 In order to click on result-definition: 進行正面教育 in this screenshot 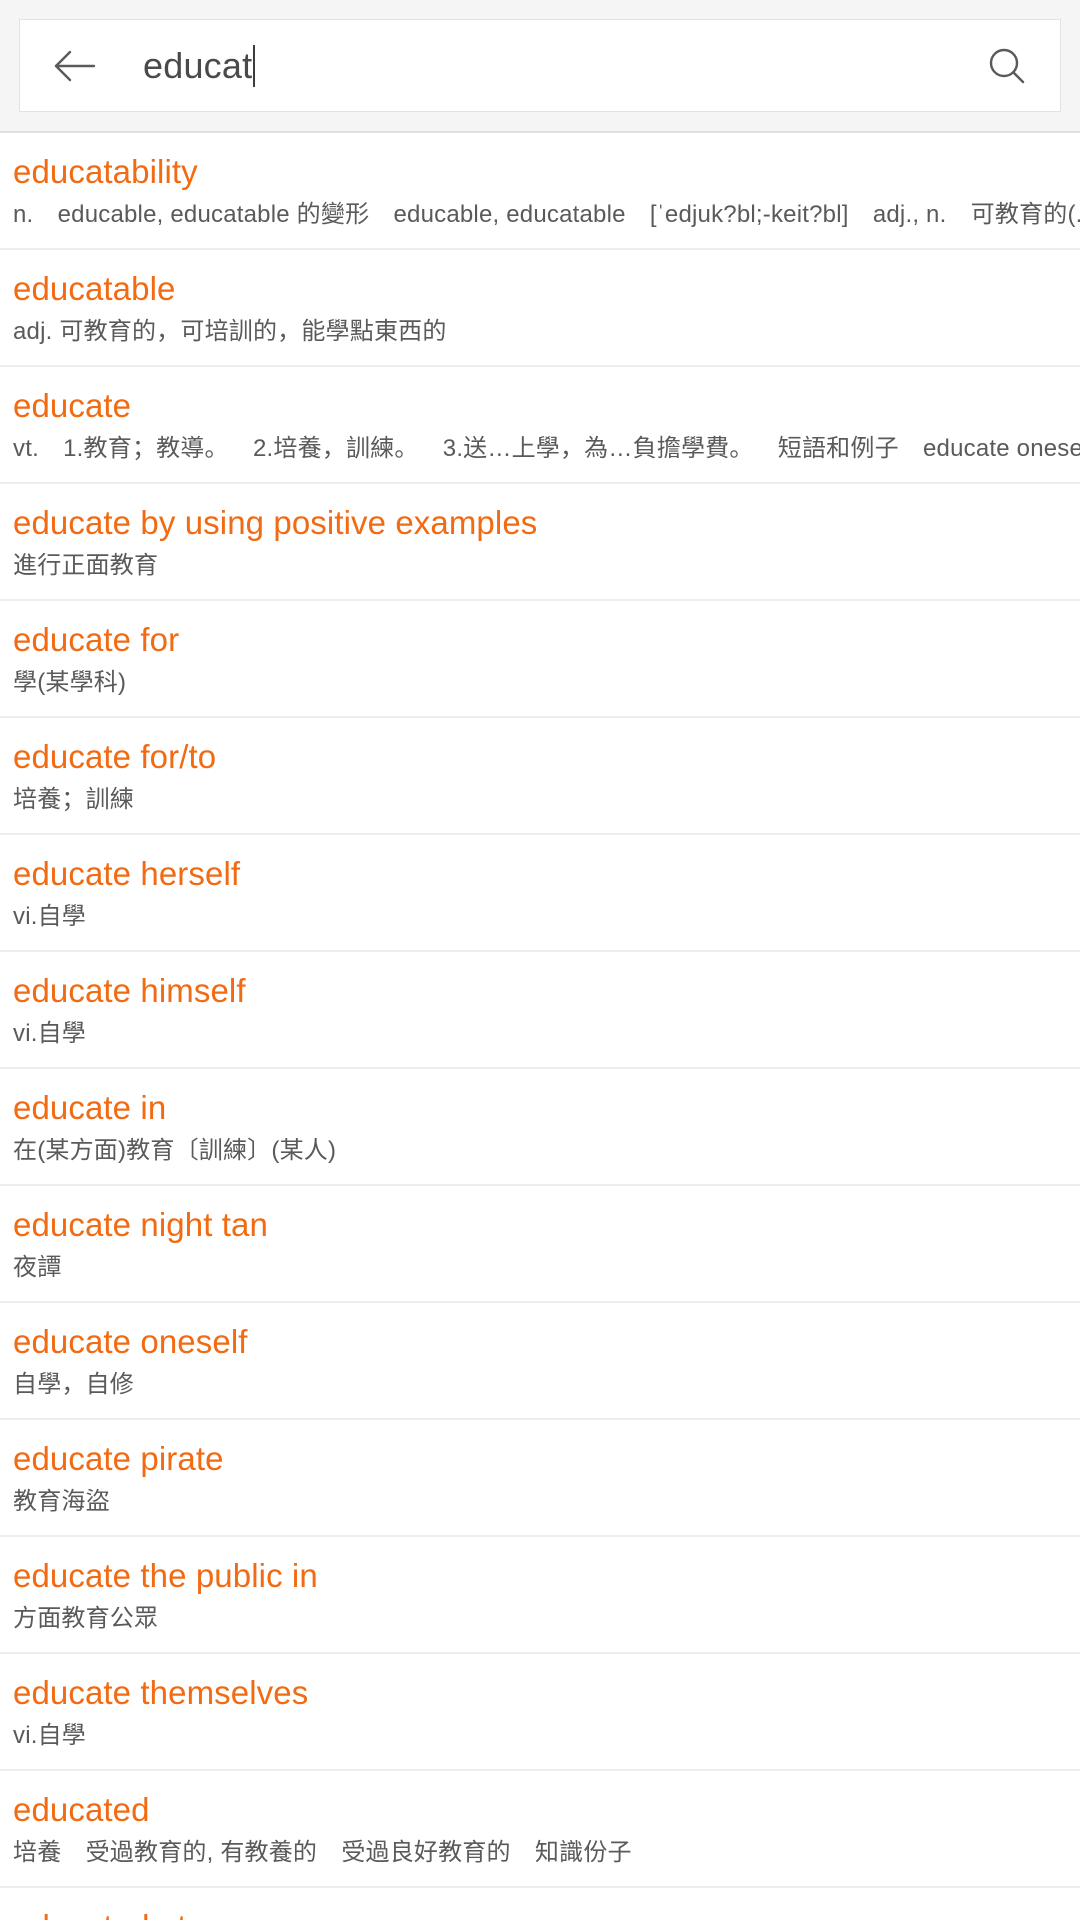, I will do `click(86, 565)`.